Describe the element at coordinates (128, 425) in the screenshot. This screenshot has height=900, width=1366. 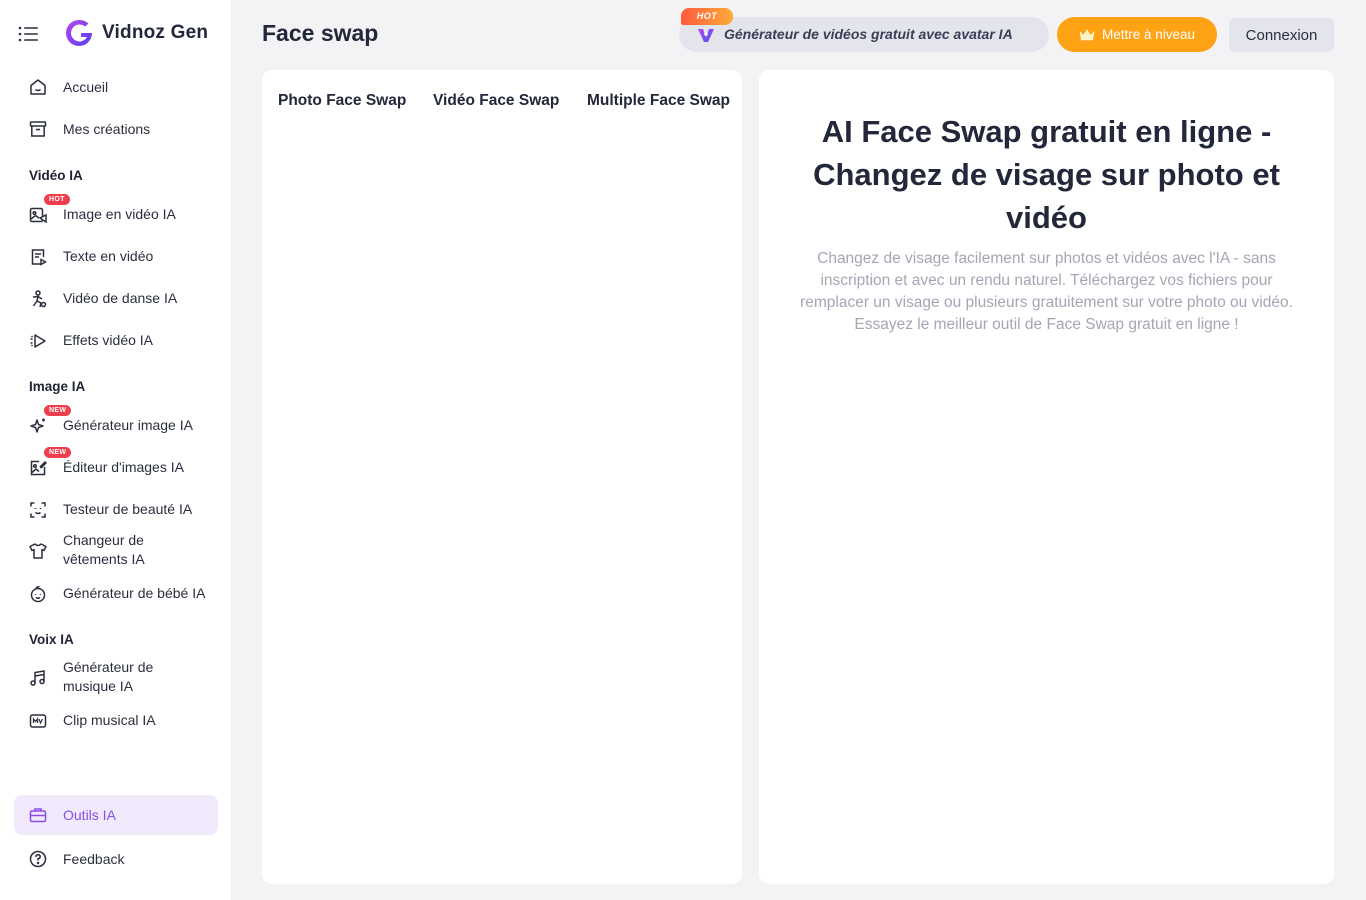
I see `sidebar-item-label: Générateur image IA` at that location.